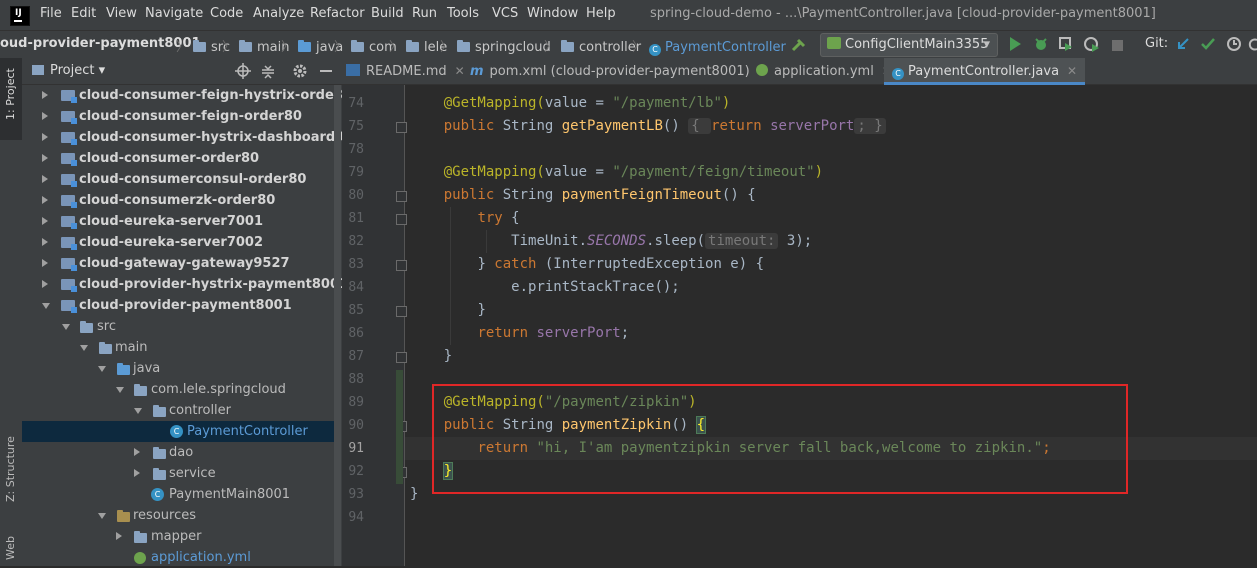 Image resolution: width=1257 pixels, height=568 pixels. I want to click on menu-code: Code, so click(226, 13).